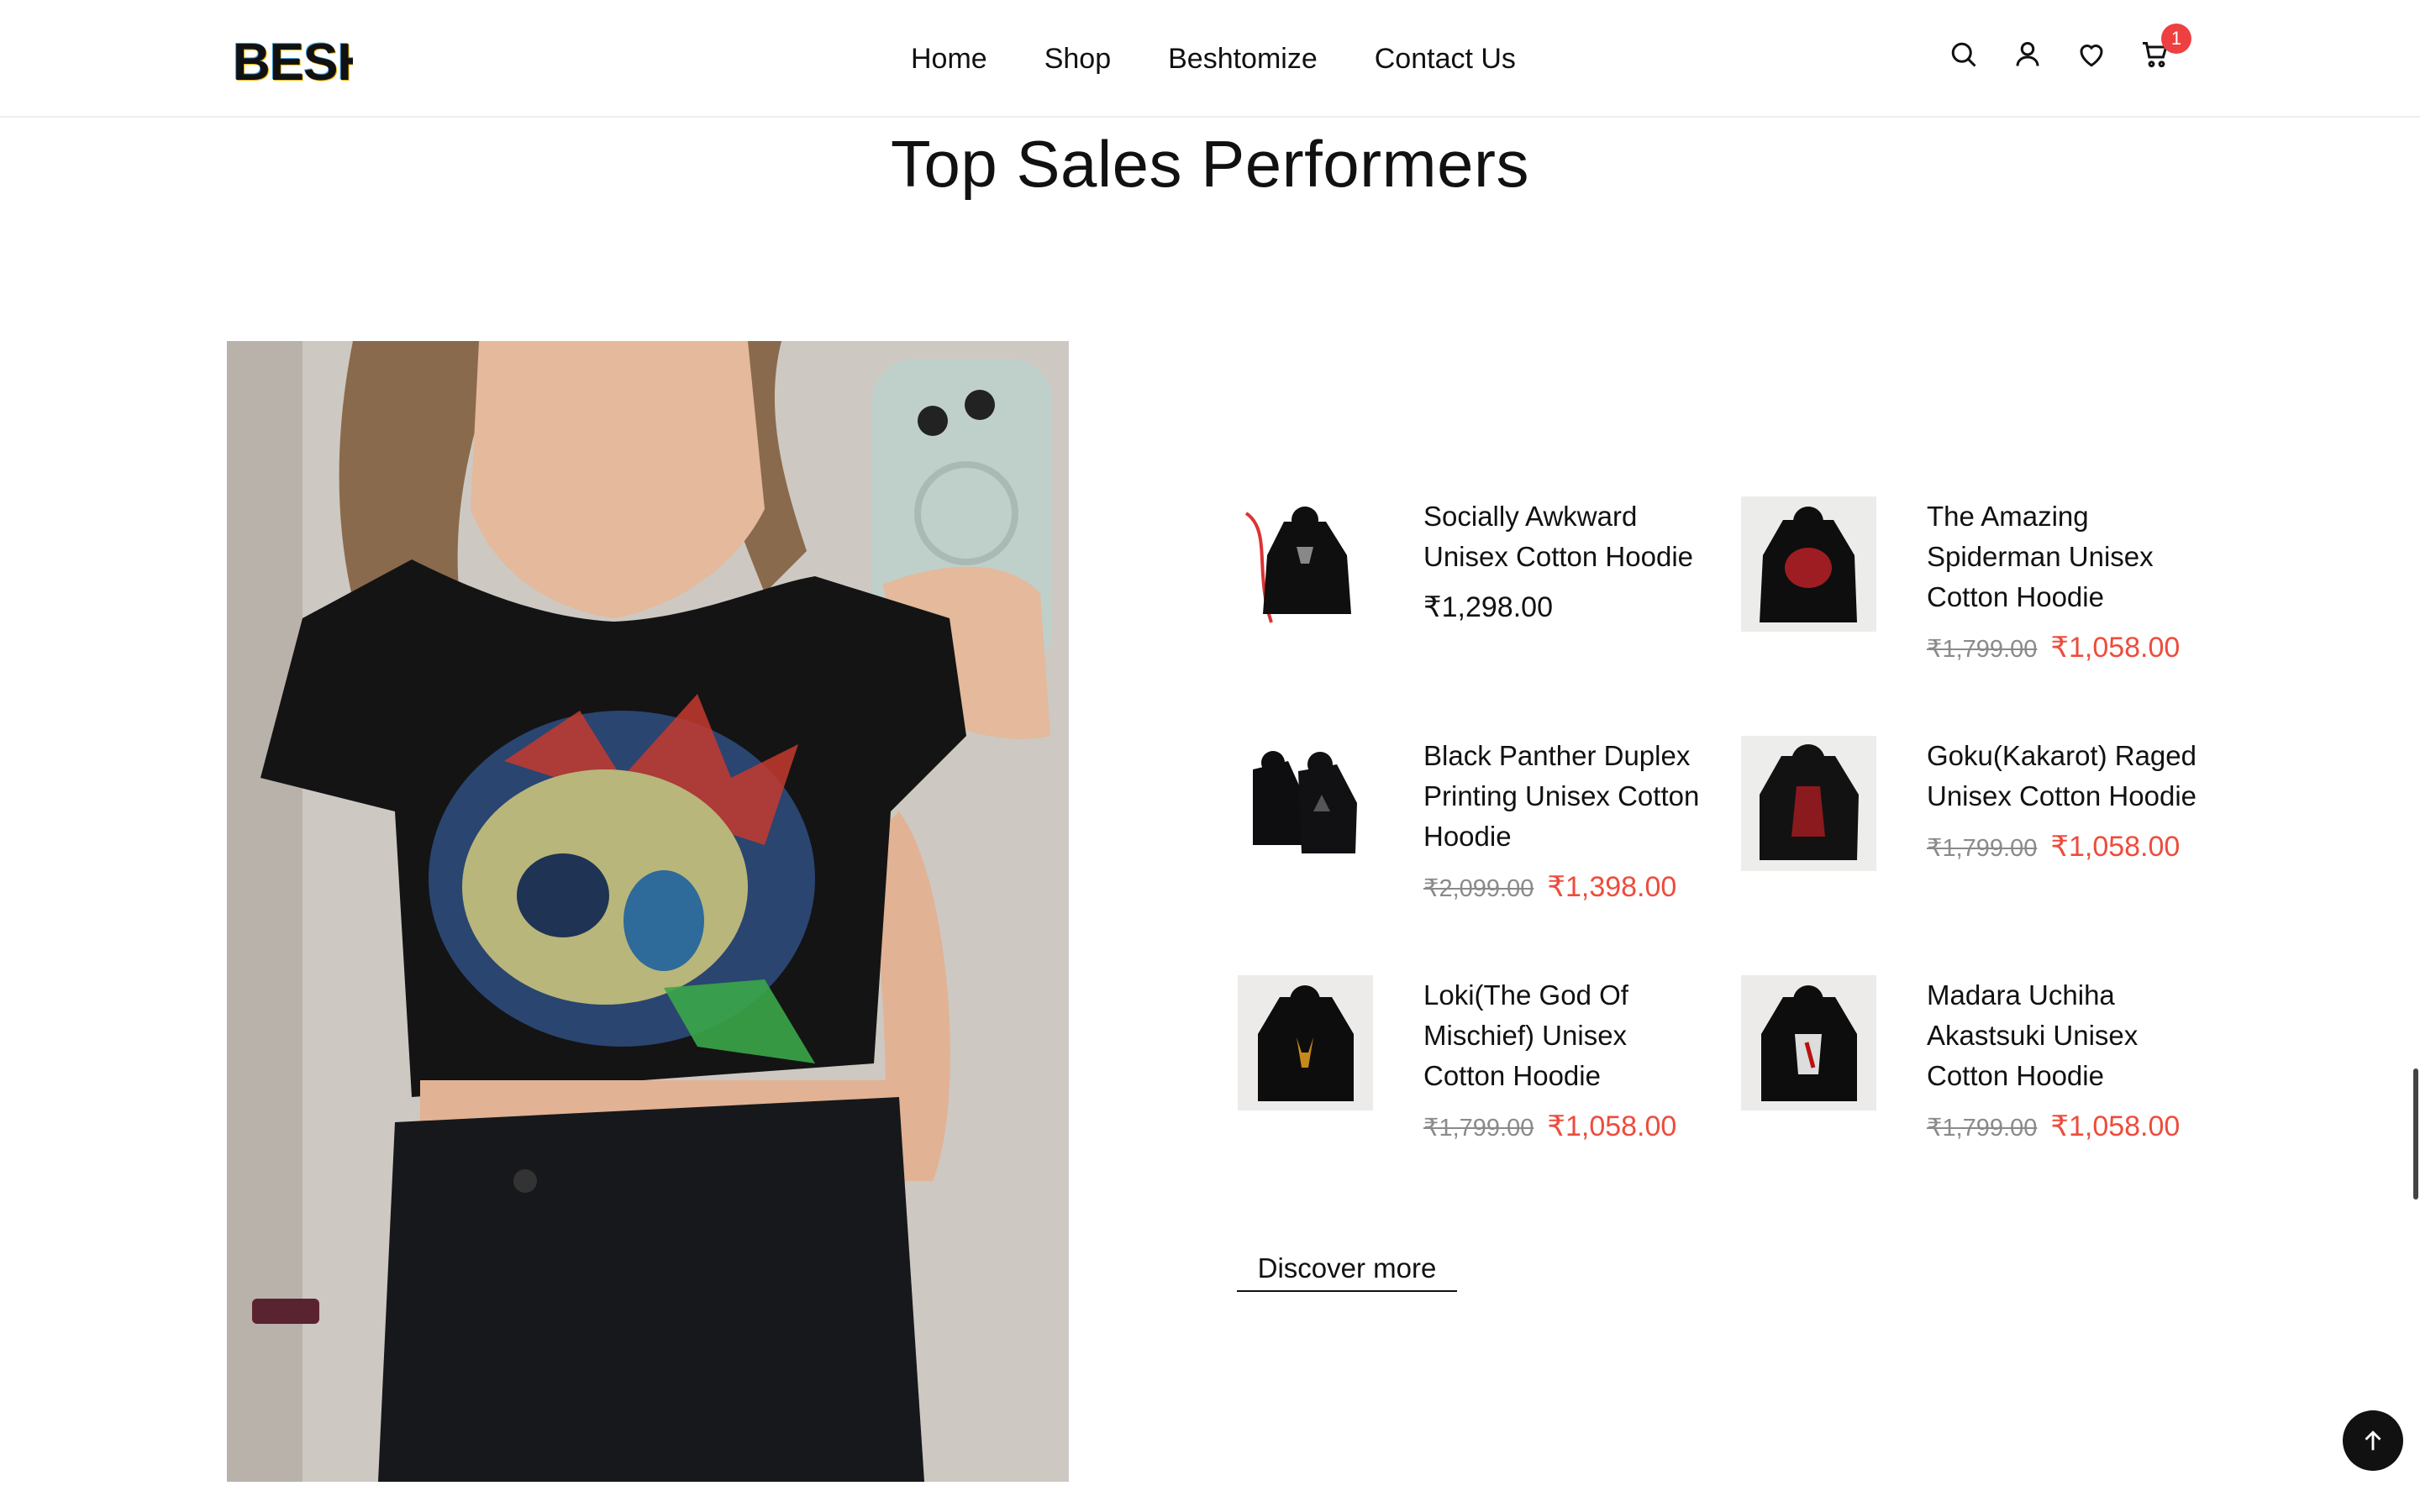  What do you see at coordinates (2091, 54) in the screenshot?
I see `heart-icon` at bounding box center [2091, 54].